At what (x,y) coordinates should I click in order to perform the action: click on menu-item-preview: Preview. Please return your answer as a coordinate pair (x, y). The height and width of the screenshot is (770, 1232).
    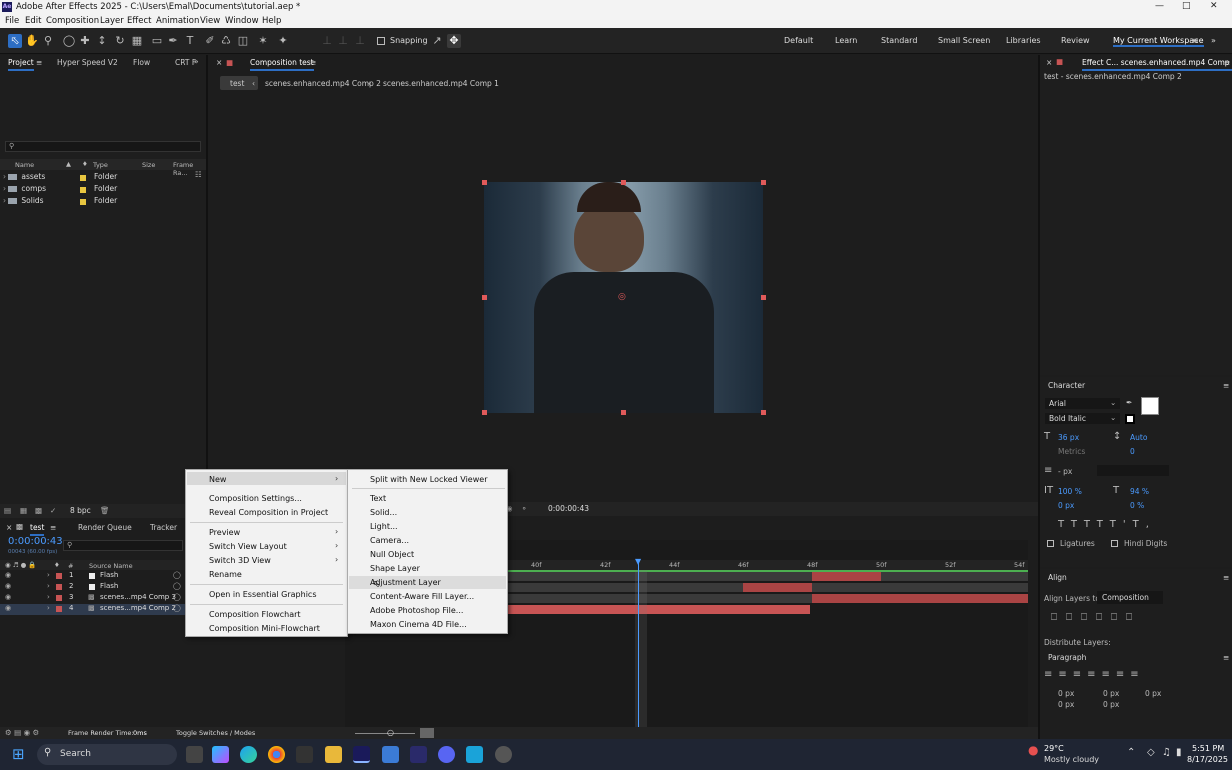
    Looking at the image, I should click on (224, 532).